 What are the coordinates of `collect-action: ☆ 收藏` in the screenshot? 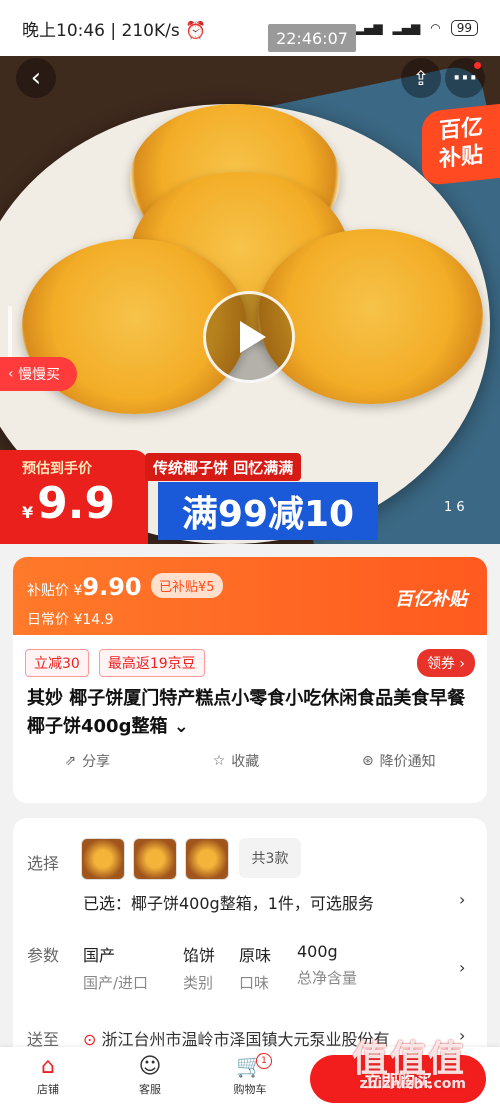 It's located at (236, 761).